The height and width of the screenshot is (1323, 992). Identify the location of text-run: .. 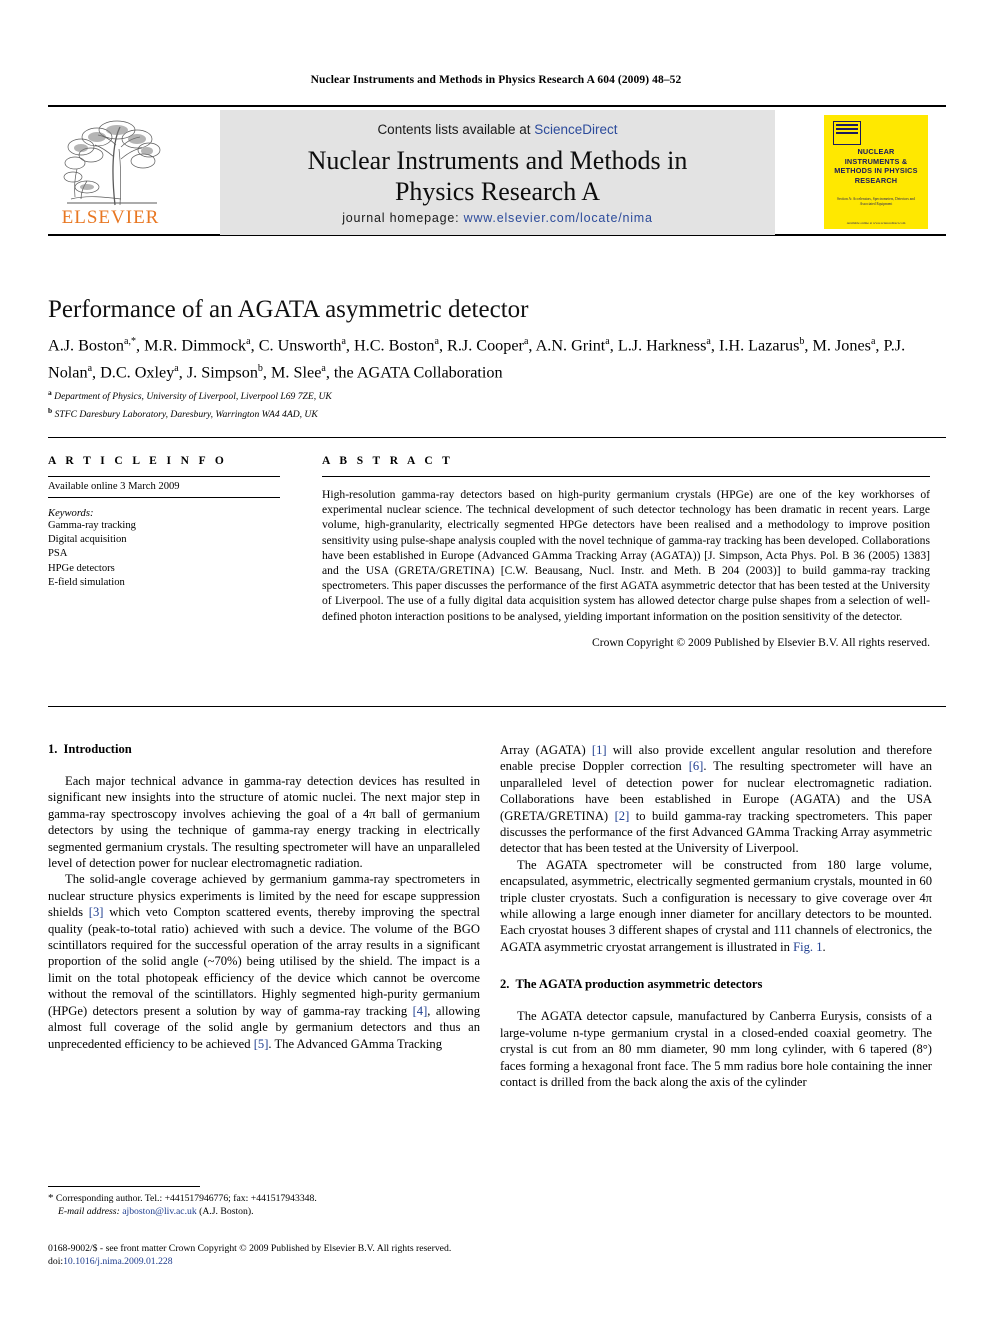
(824, 946).